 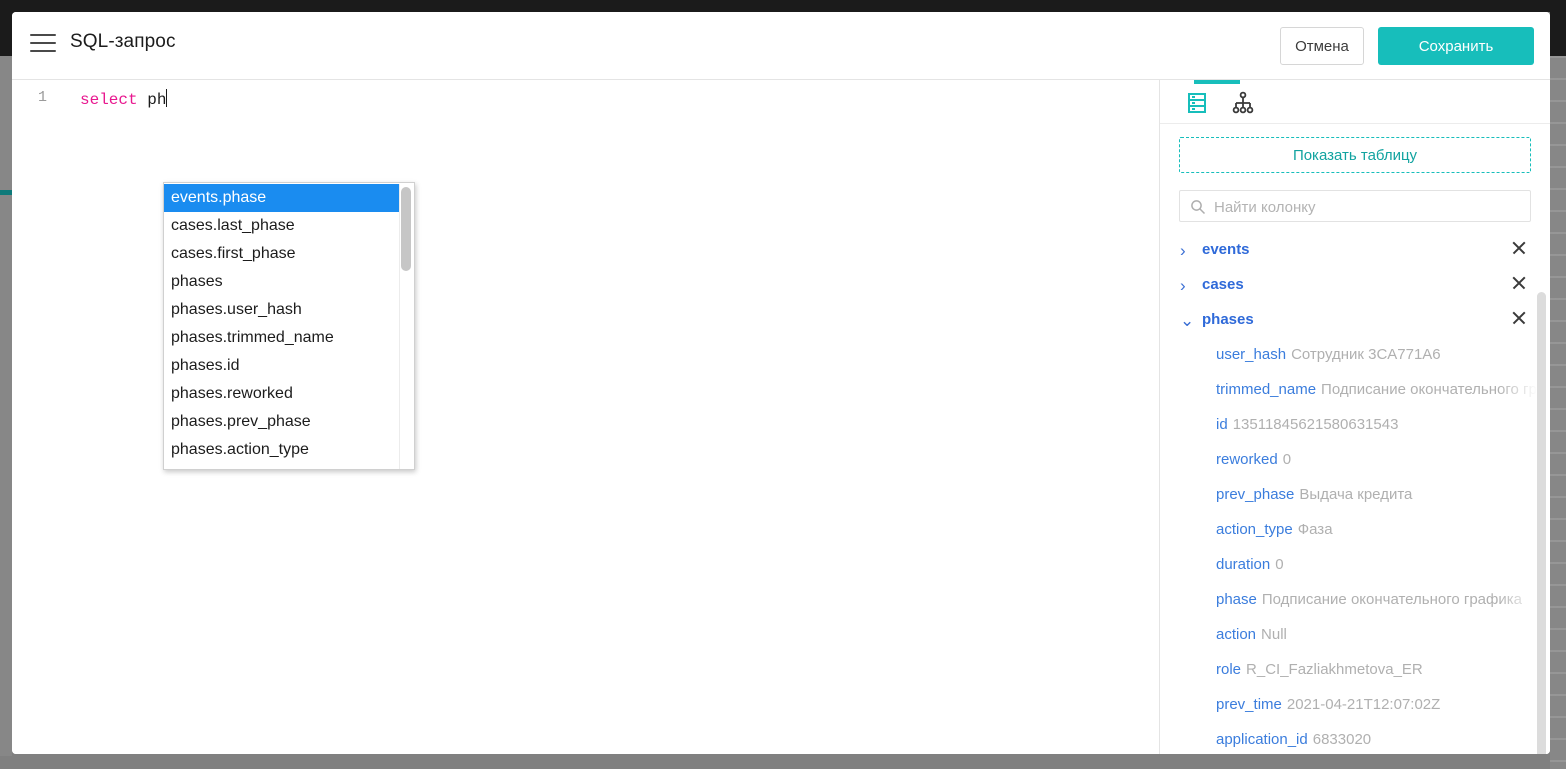 I want to click on autocomplete-item: events.phase, so click(x=283, y=198).